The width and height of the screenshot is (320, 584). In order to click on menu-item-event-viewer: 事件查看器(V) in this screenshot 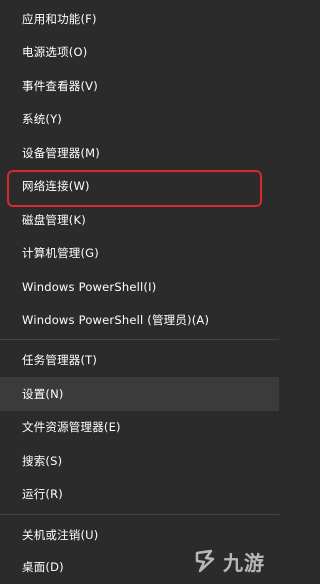, I will do `click(139, 86)`.